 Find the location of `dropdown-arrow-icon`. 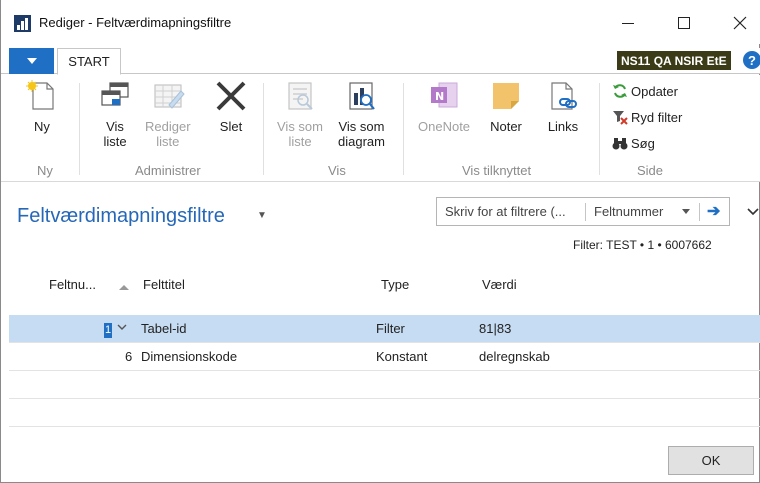

dropdown-arrow-icon is located at coordinates (31, 61).